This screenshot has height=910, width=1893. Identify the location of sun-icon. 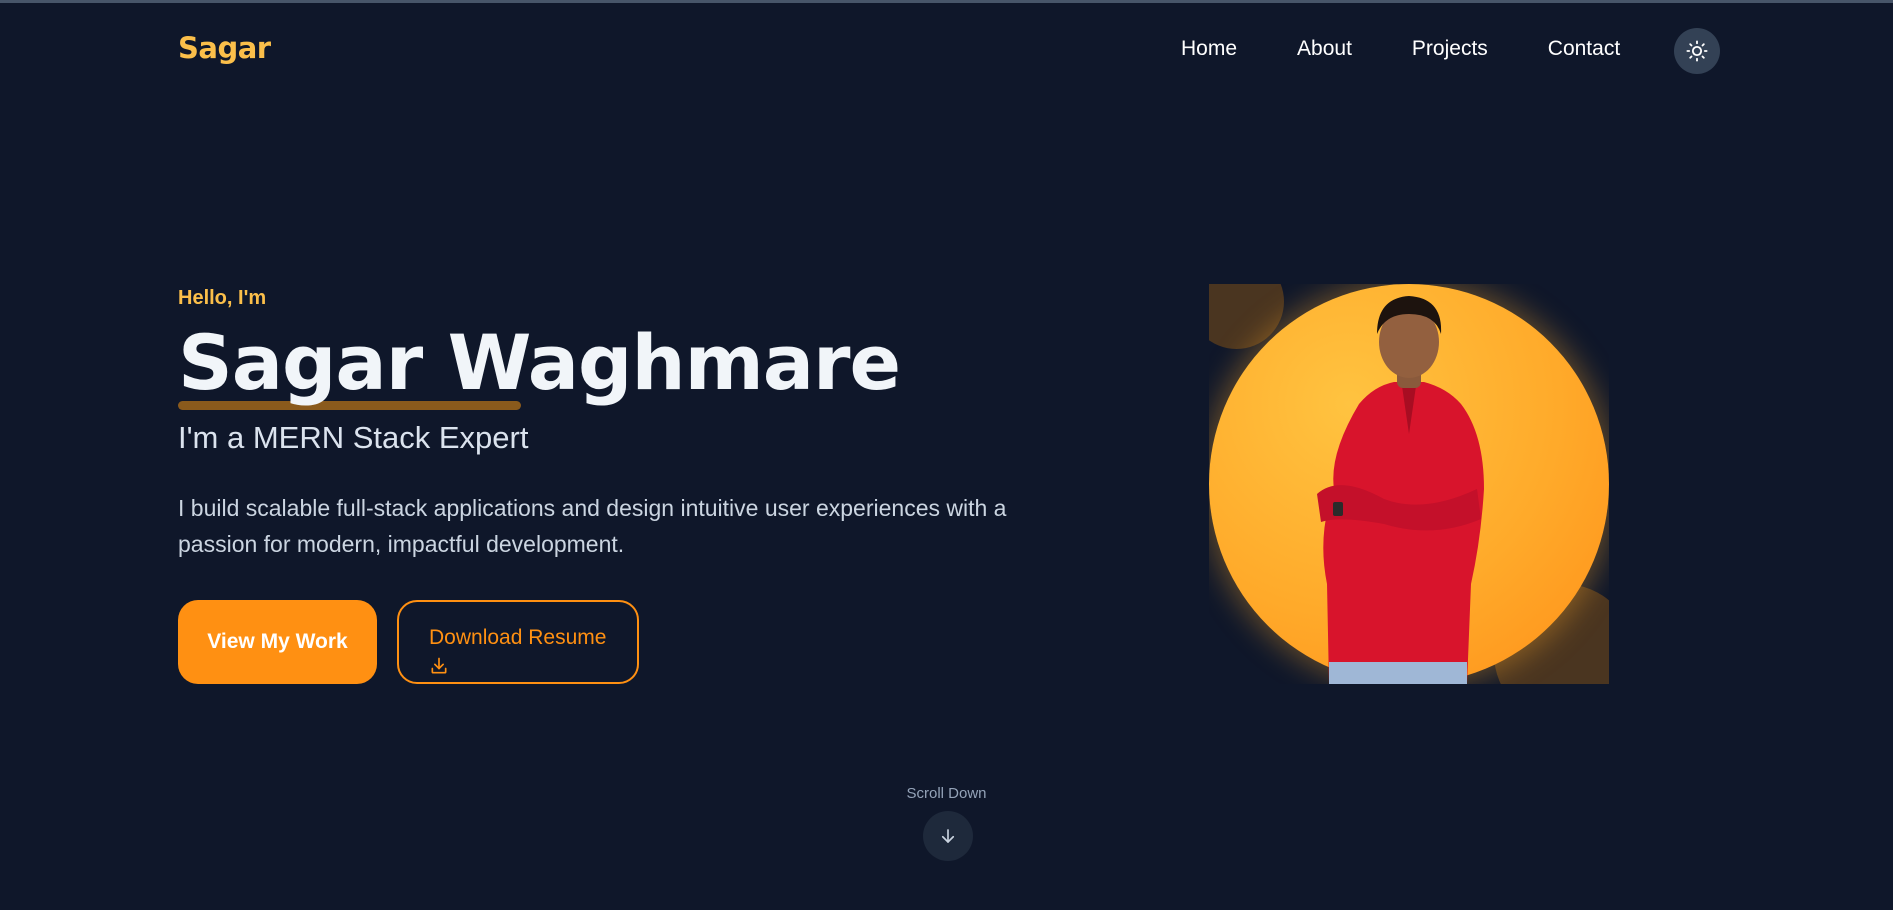
(1697, 51).